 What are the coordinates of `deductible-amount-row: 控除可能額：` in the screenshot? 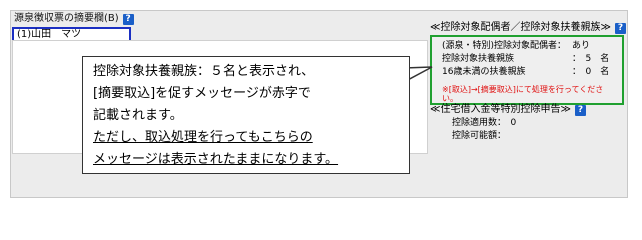 It's located at (479, 136).